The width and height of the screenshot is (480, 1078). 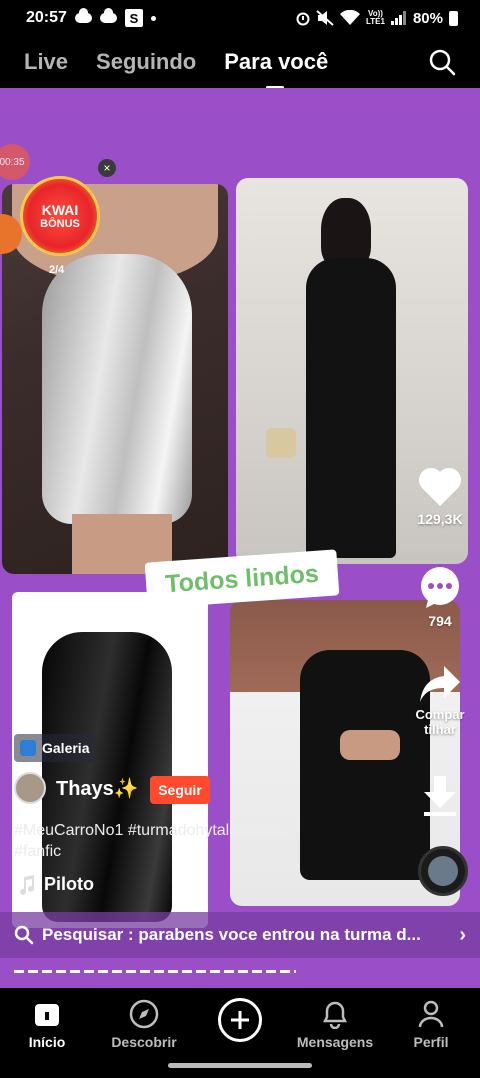 I want to click on like-button: 129,3K, so click(x=440, y=495).